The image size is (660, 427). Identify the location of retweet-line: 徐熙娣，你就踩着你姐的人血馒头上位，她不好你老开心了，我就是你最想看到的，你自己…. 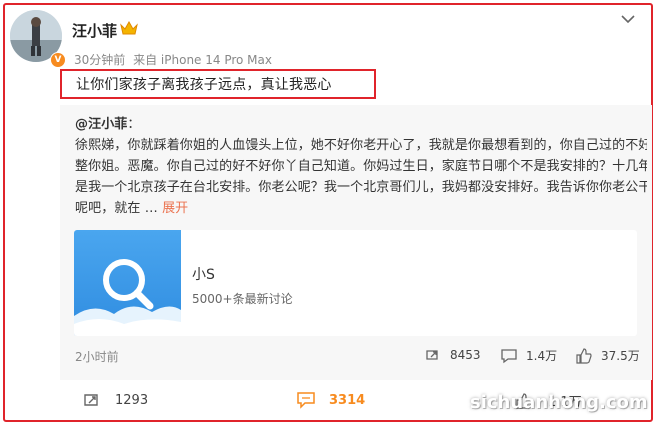
(361, 145).